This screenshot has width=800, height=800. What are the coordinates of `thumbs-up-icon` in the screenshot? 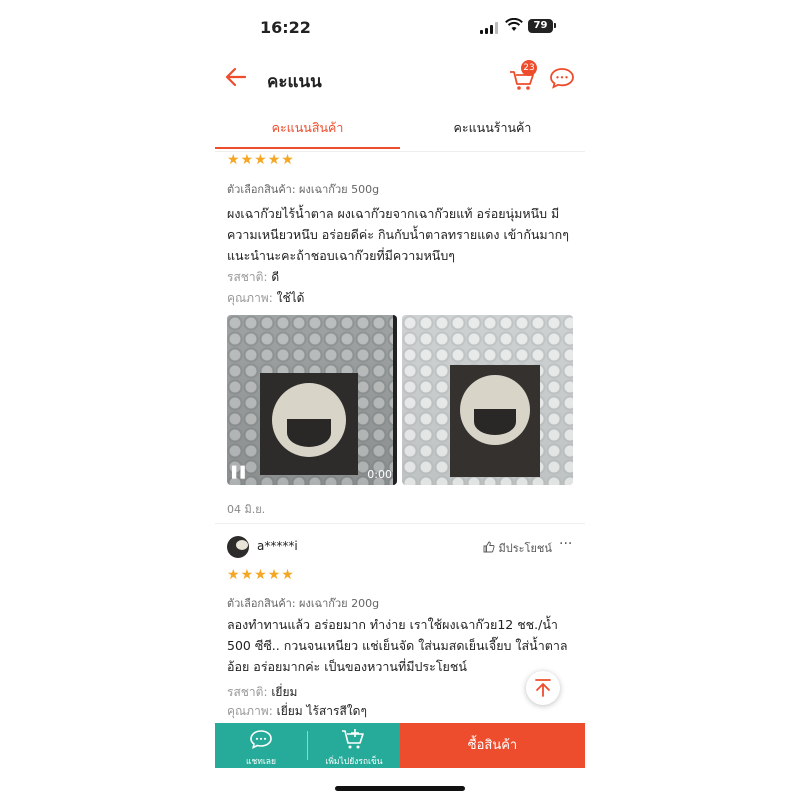 It's located at (489, 547).